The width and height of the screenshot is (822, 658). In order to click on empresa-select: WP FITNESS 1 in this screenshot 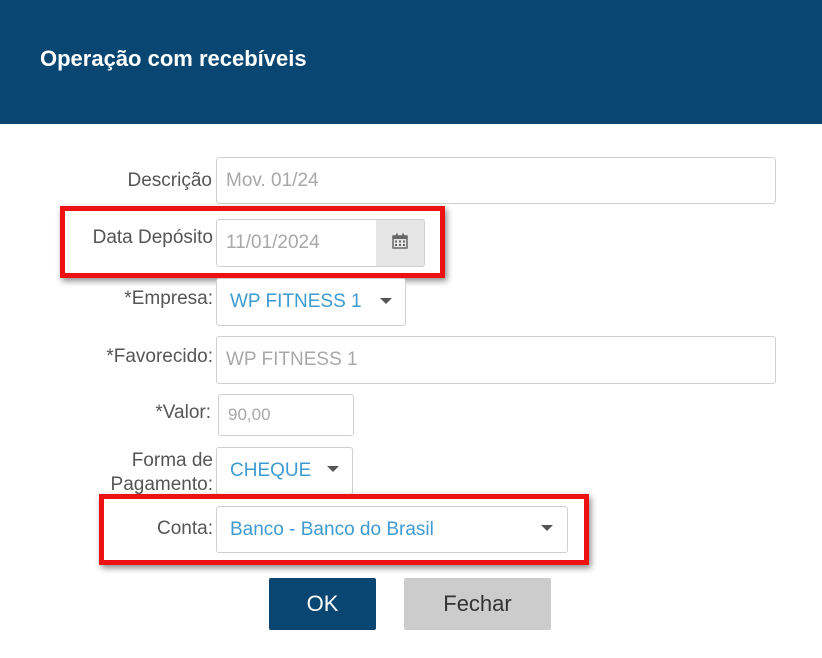, I will do `click(311, 302)`.